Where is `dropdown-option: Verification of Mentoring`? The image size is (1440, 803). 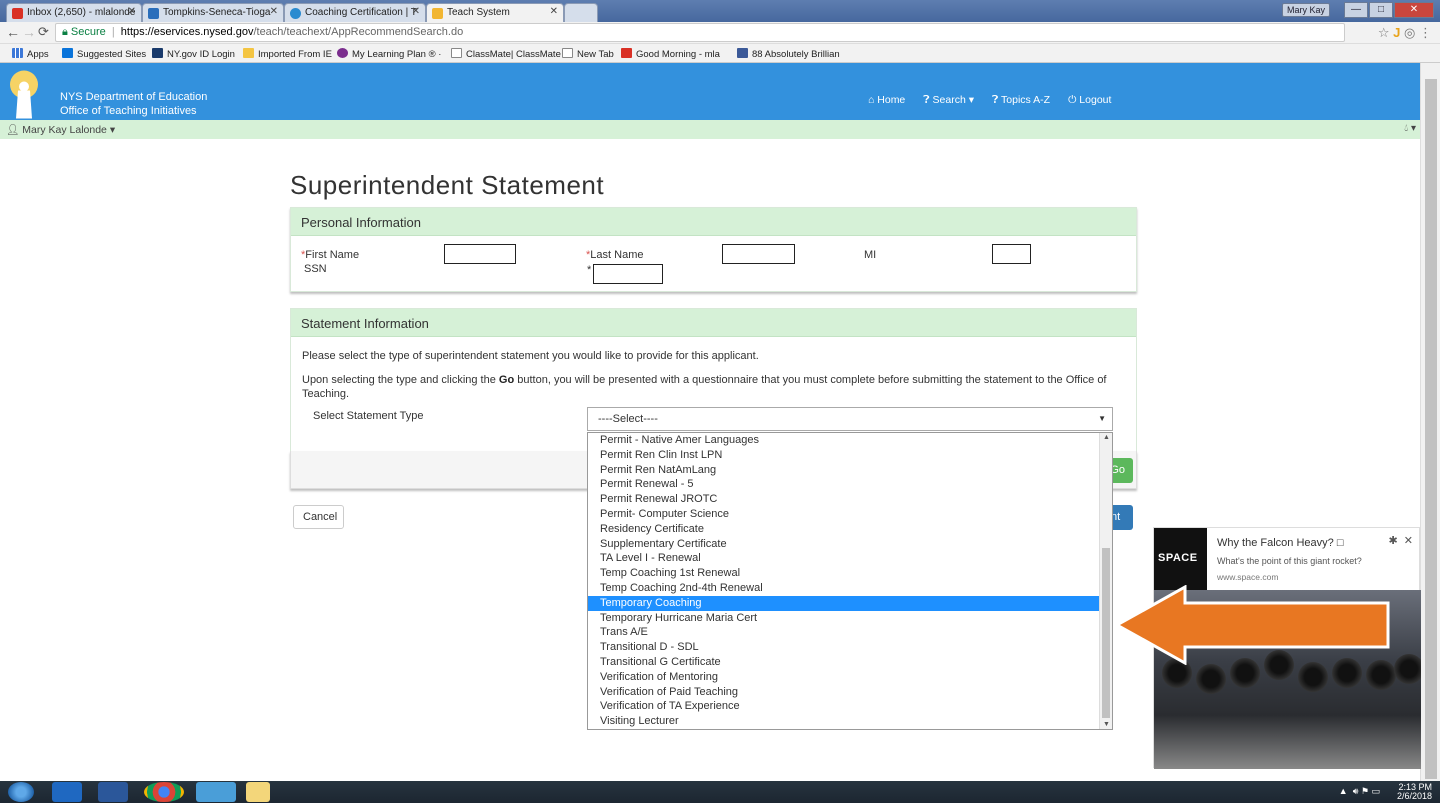 dropdown-option: Verification of Mentoring is located at coordinates (850, 677).